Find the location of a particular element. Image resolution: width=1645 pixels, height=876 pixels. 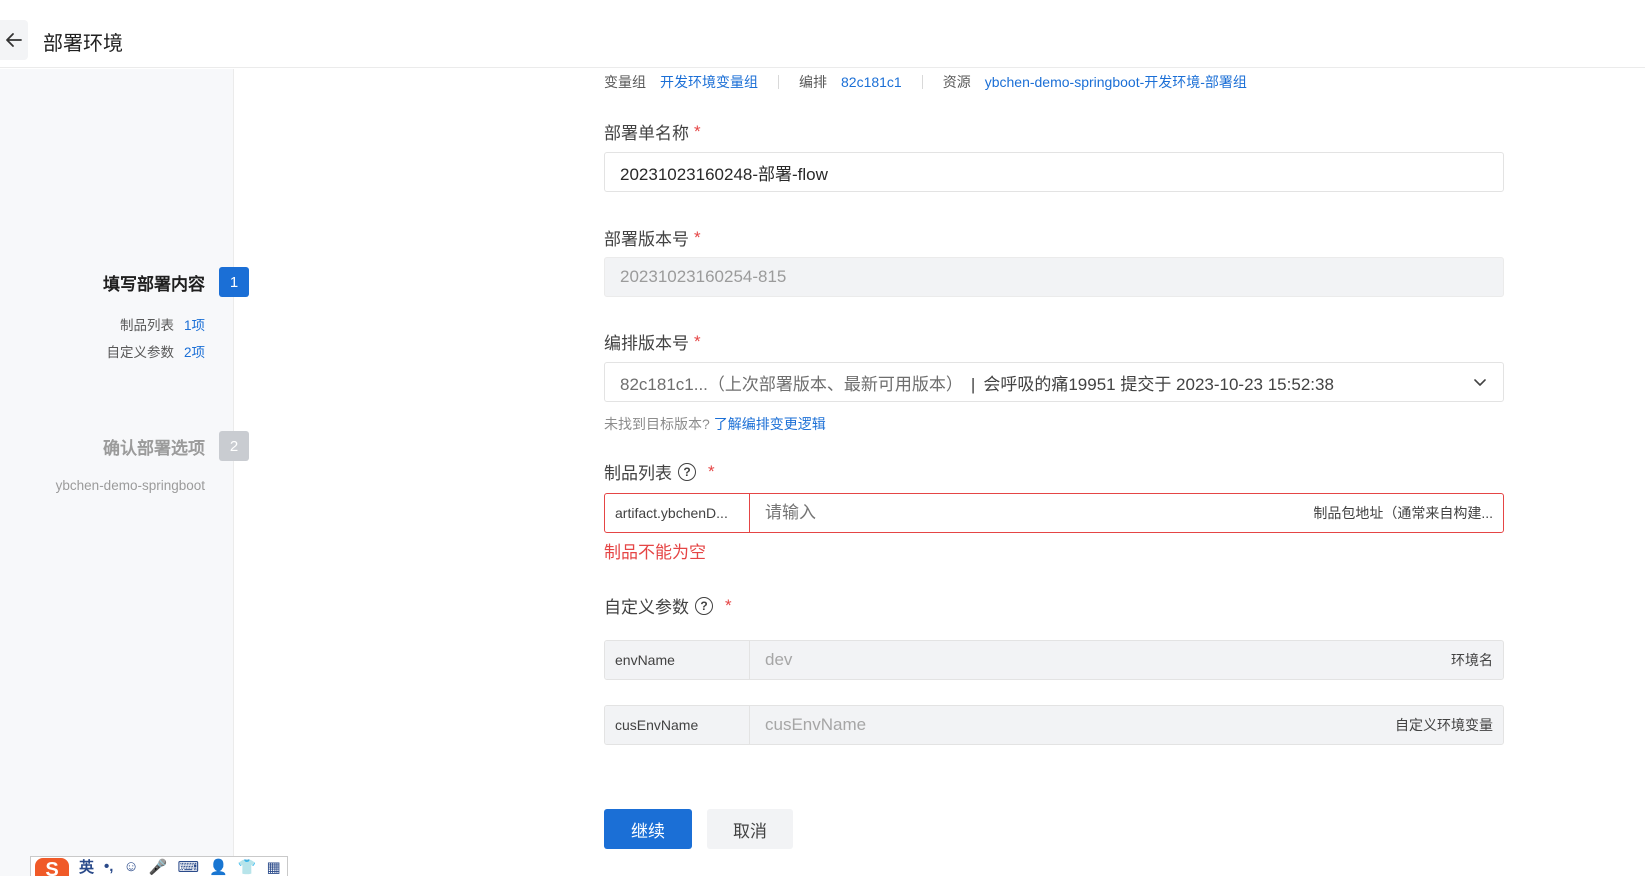

step-confirm-options: 确认部署选项 2 is located at coordinates (176, 446).